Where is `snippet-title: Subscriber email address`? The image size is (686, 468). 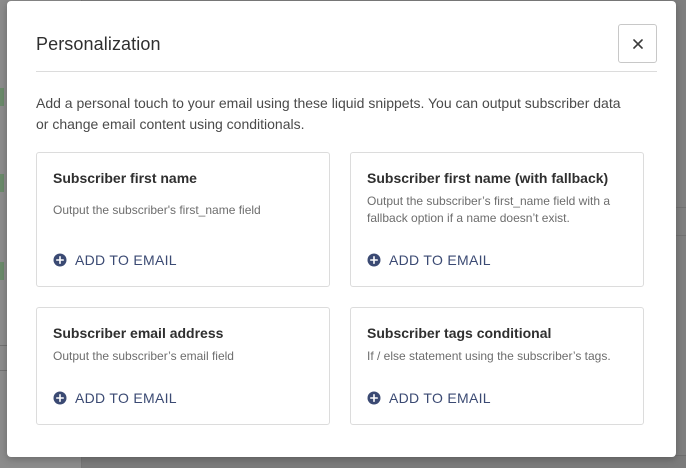 snippet-title: Subscriber email address is located at coordinates (138, 333).